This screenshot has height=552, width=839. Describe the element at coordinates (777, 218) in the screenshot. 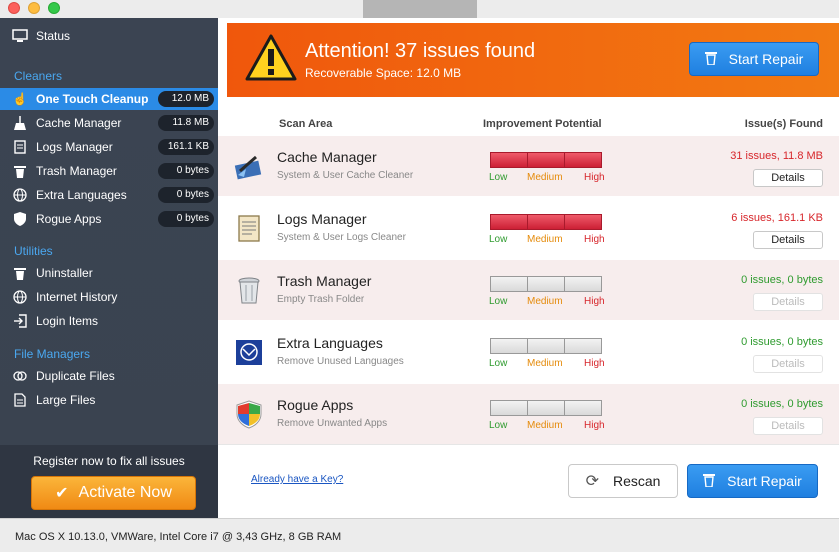

I see `issues-found: 6 issues, 161.1 KB` at that location.